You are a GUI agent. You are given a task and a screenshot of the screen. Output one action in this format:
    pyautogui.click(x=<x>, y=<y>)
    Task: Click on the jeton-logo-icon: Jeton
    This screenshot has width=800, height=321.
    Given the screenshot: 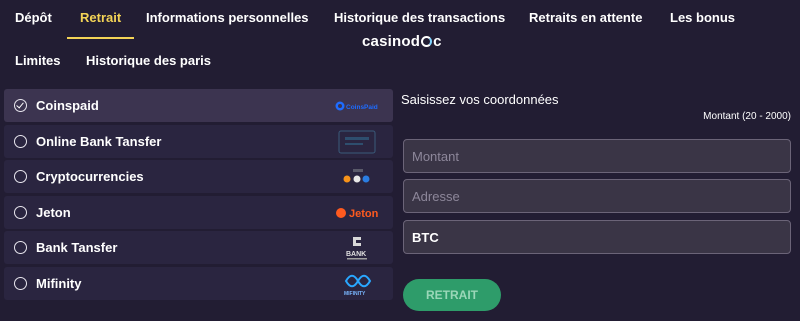 What is the action you would take?
    pyautogui.click(x=360, y=213)
    